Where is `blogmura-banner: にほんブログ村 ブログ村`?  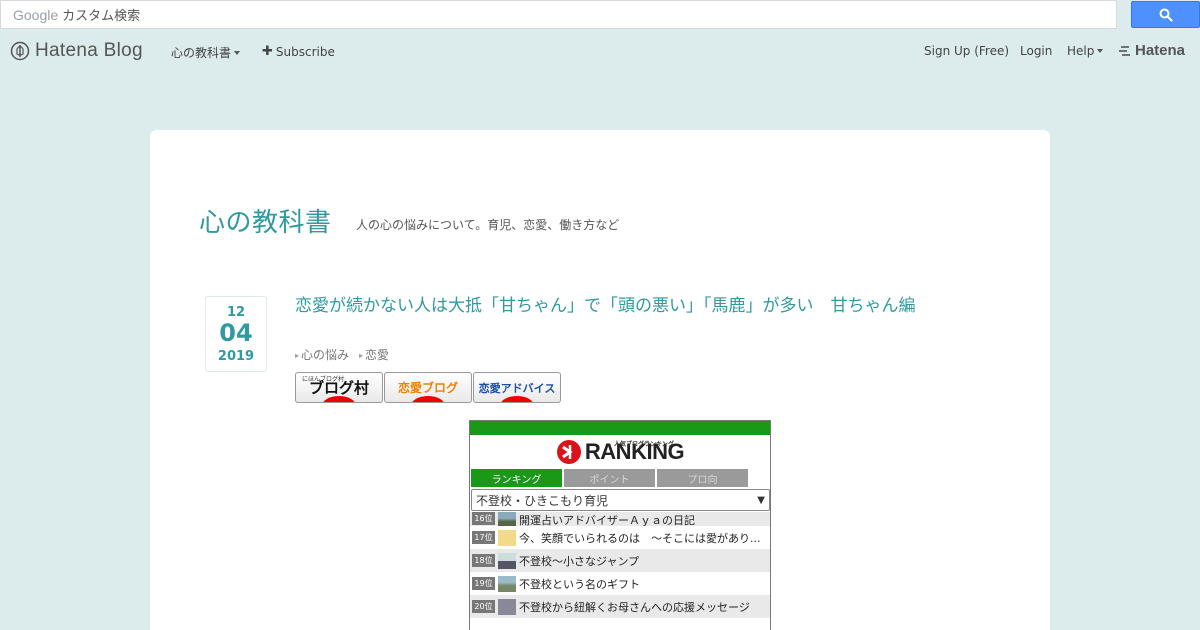
blogmura-banner: にほんブログ村 ブログ村 is located at coordinates (339, 387).